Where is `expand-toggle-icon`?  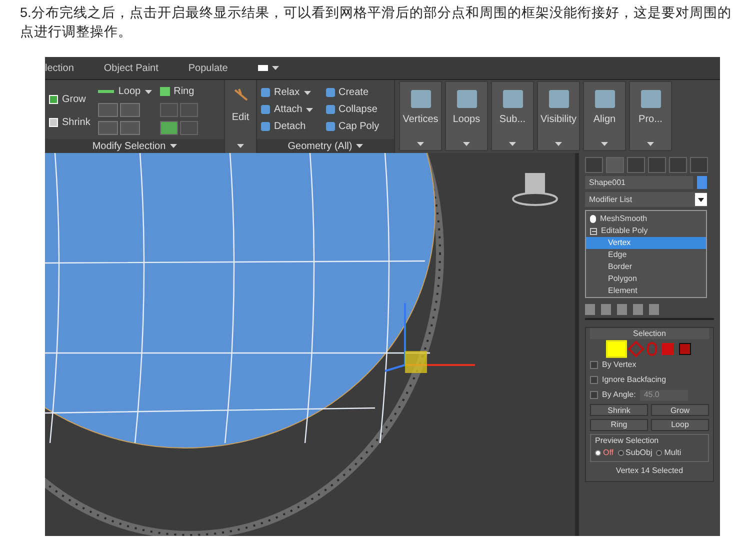
expand-toggle-icon is located at coordinates (593, 231).